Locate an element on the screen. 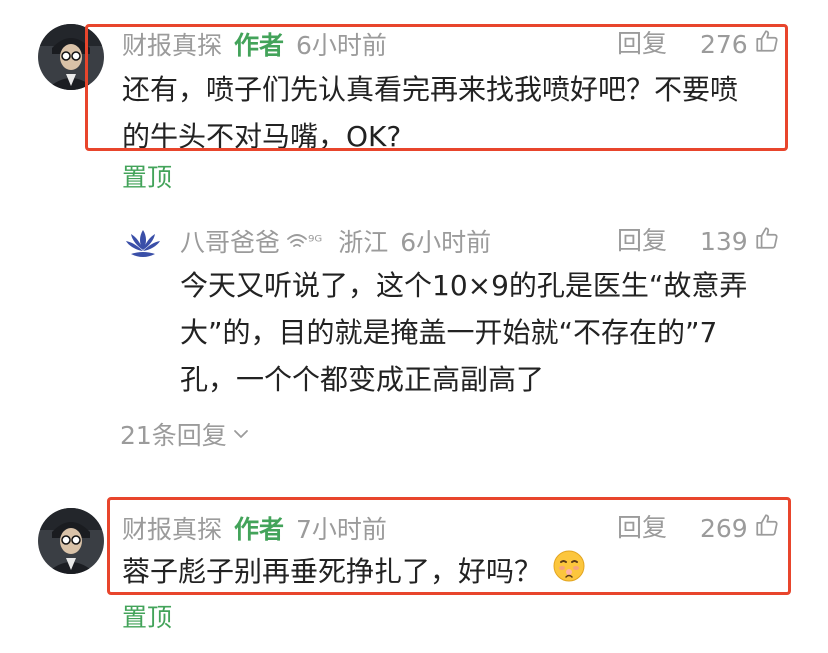 The image size is (828, 653). like-count: 139 is located at coordinates (724, 241).